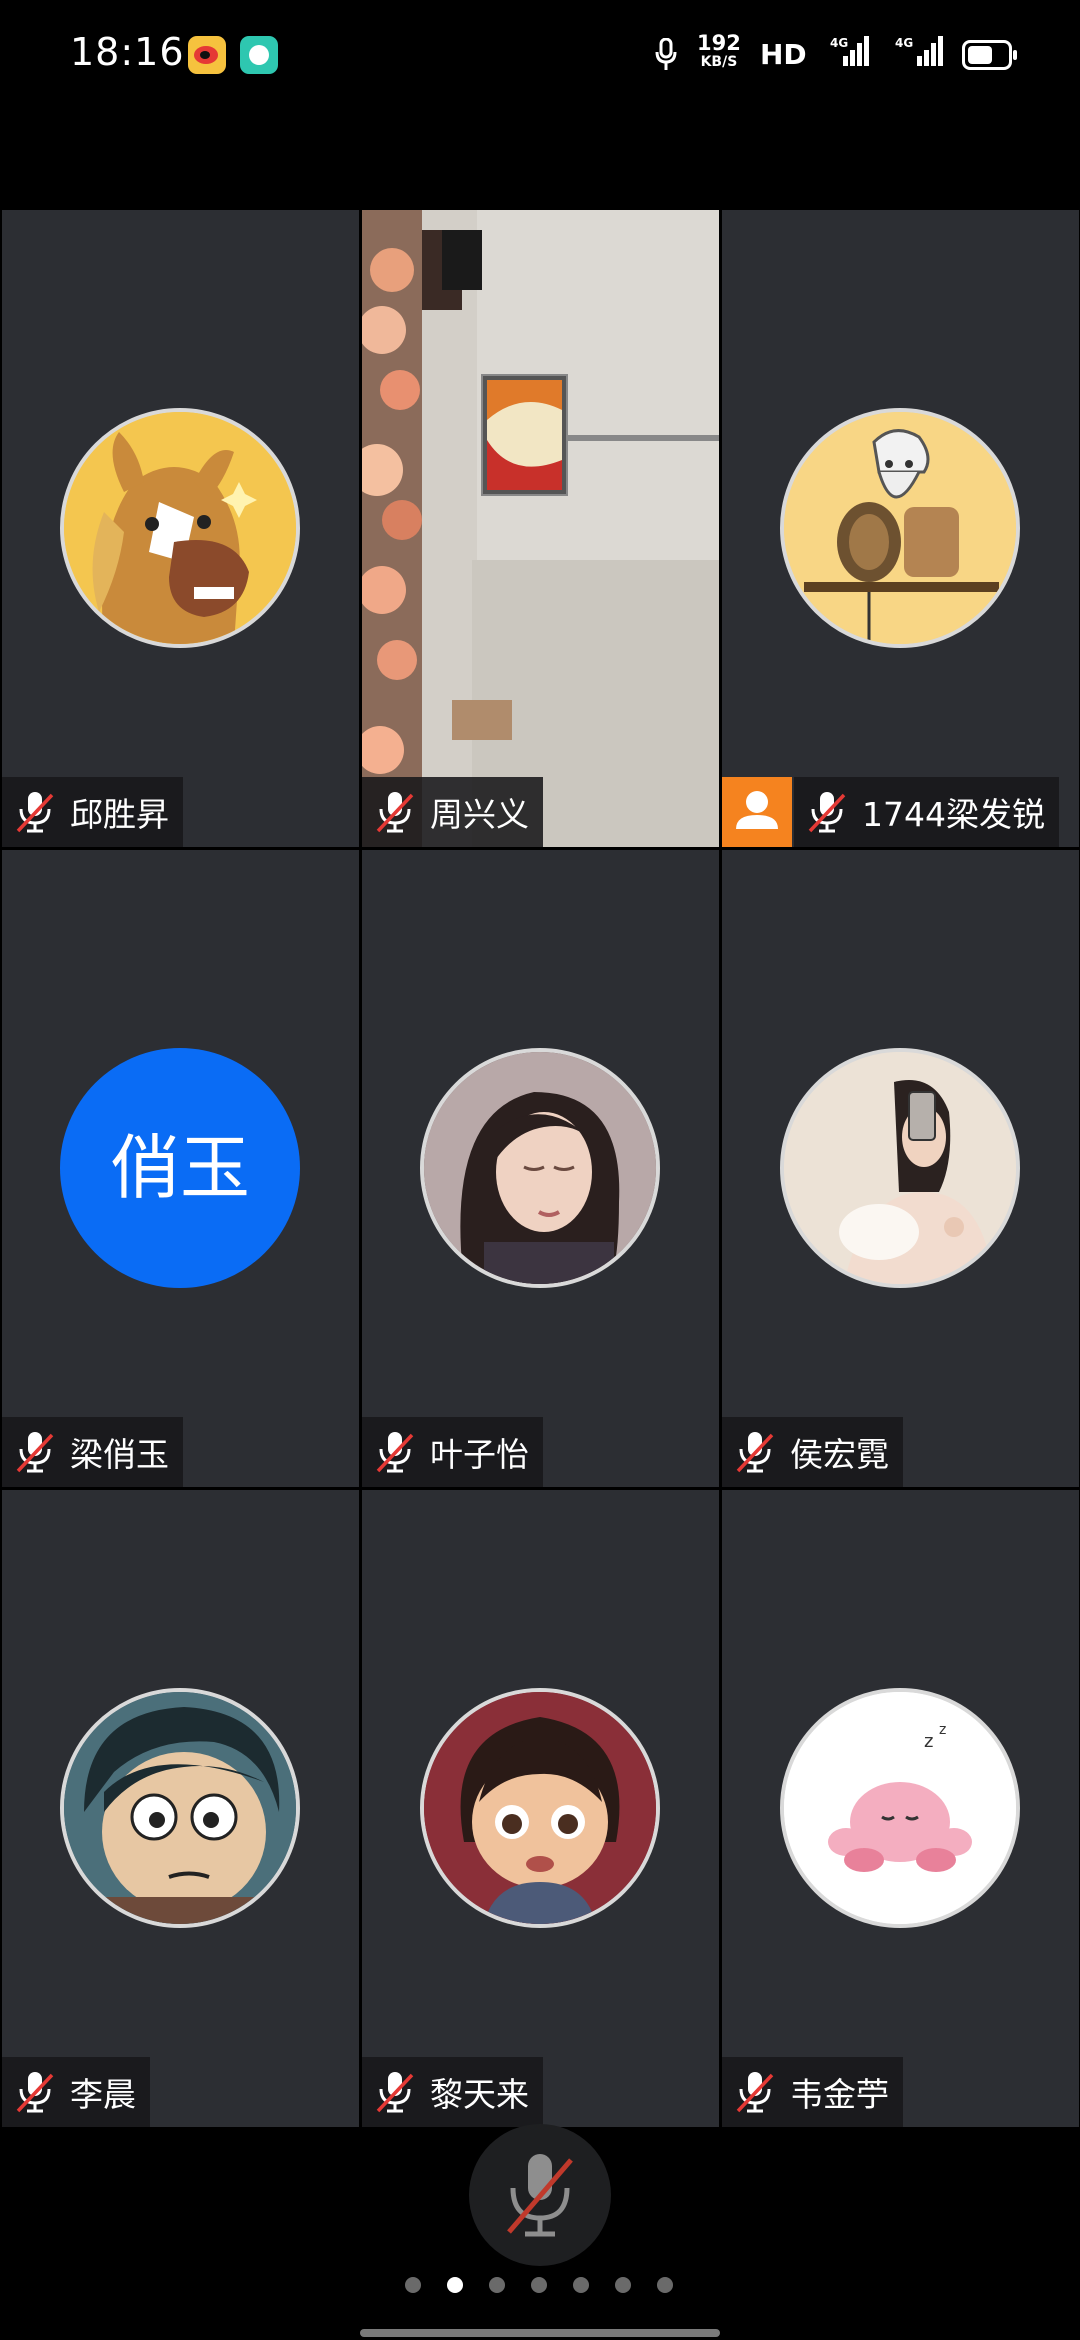 This screenshot has width=1080, height=2340. What do you see at coordinates (856, 51) in the screenshot?
I see `signal-icon` at bounding box center [856, 51].